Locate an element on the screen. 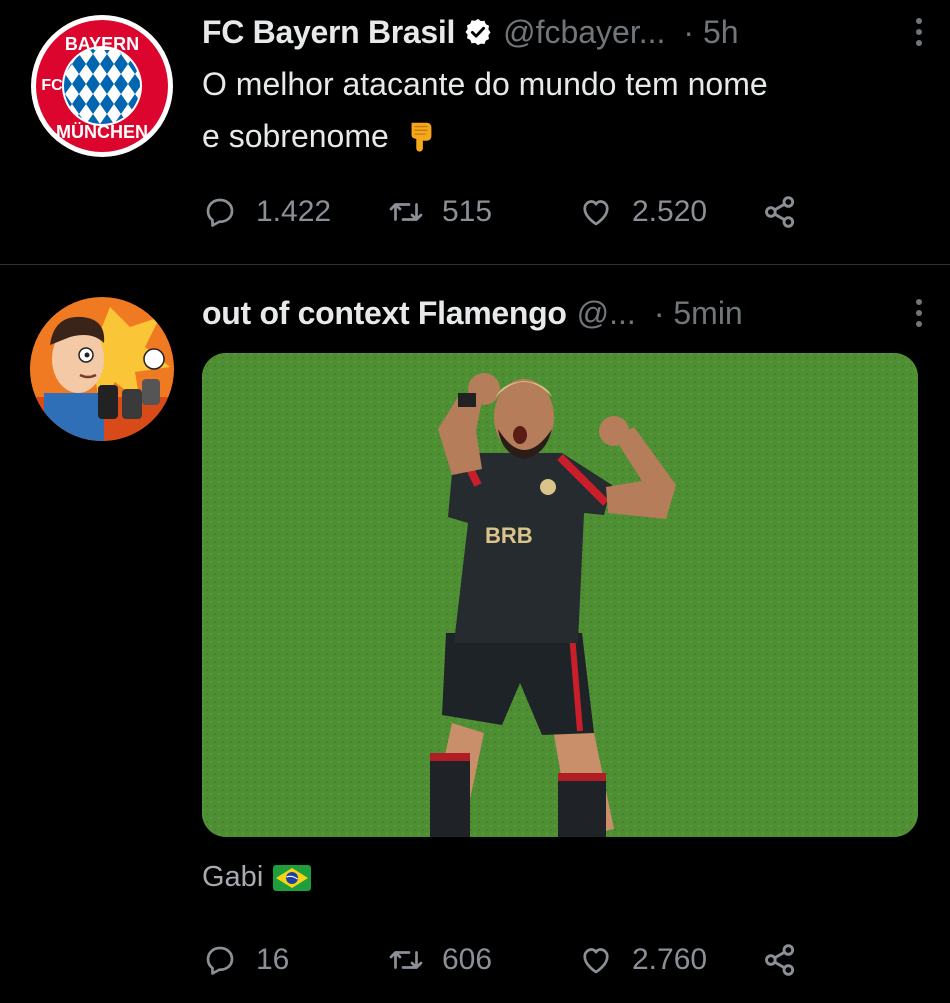  caption: Gabi is located at coordinates (257, 877).